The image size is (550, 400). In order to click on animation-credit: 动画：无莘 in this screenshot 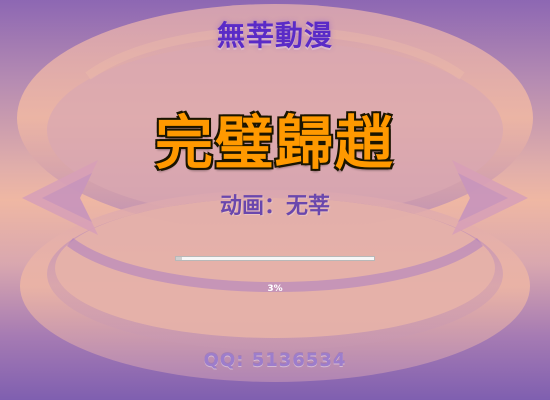, I will do `click(274, 206)`.